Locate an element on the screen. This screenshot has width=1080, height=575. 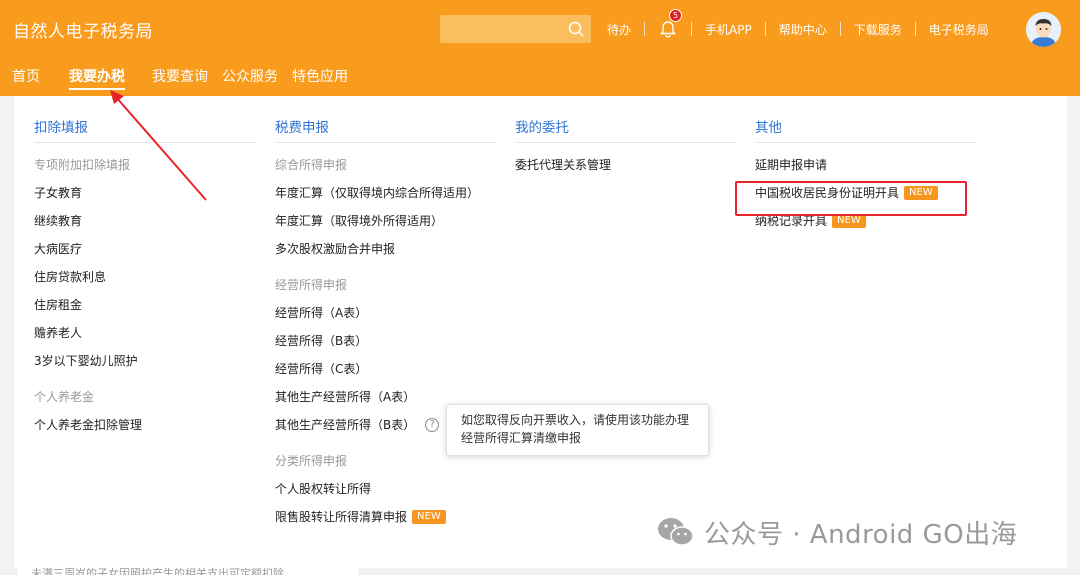
download-service-link: 下载服务 is located at coordinates (878, 29).